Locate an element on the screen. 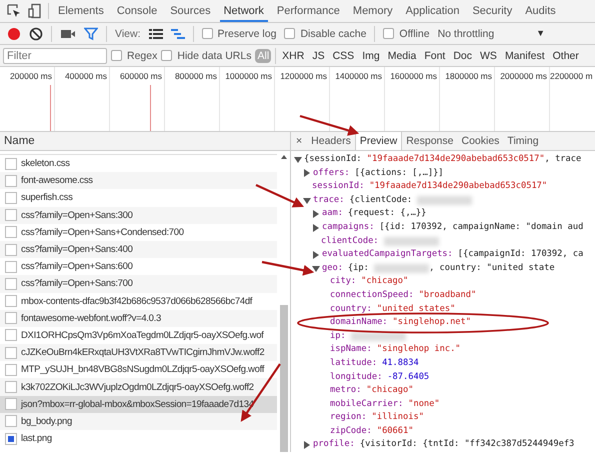  panel-tab: Sources is located at coordinates (190, 11).